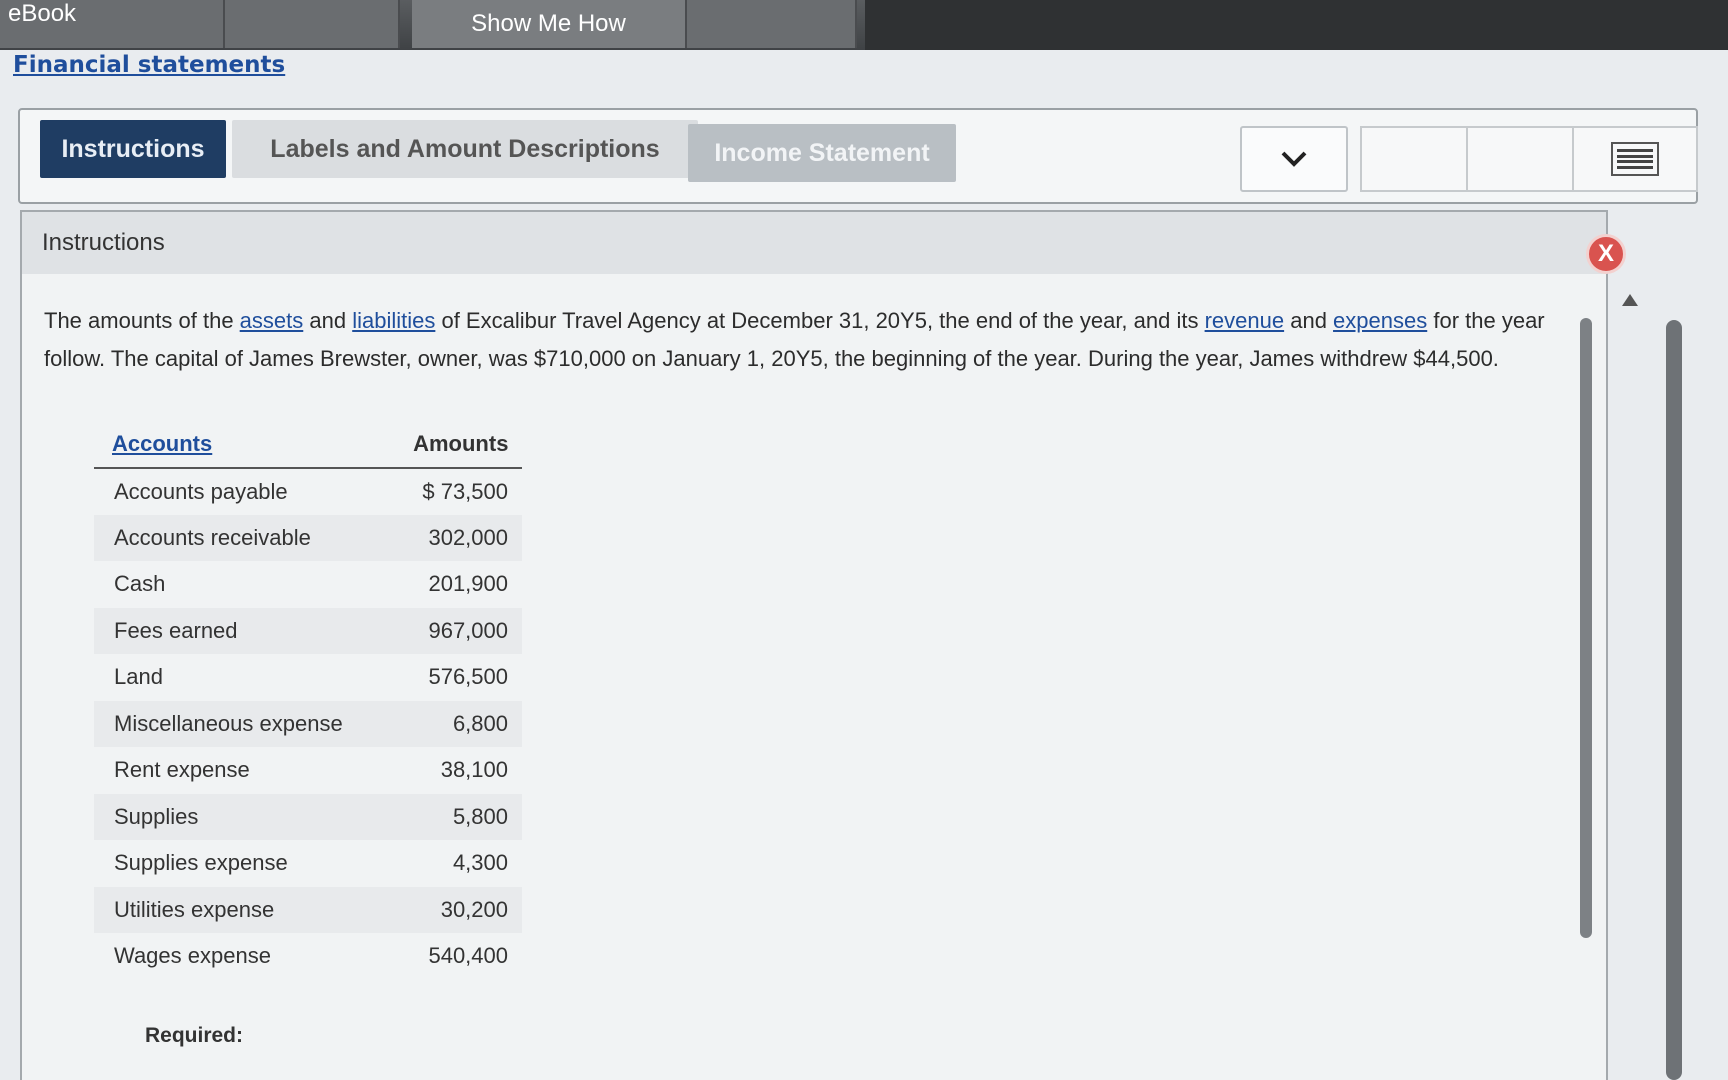  Describe the element at coordinates (312, 24) in the screenshot. I see `tab-blank` at that location.